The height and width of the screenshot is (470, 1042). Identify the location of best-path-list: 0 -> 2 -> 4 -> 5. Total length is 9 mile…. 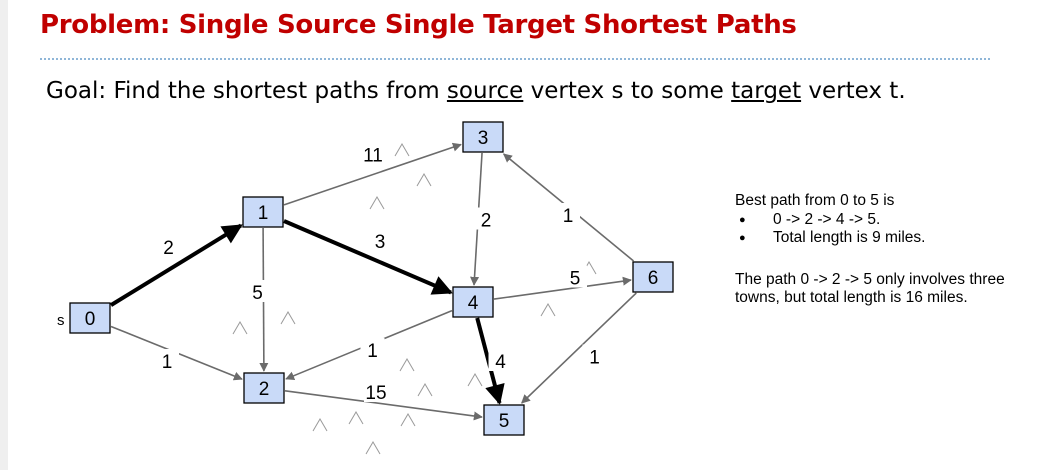
(885, 229).